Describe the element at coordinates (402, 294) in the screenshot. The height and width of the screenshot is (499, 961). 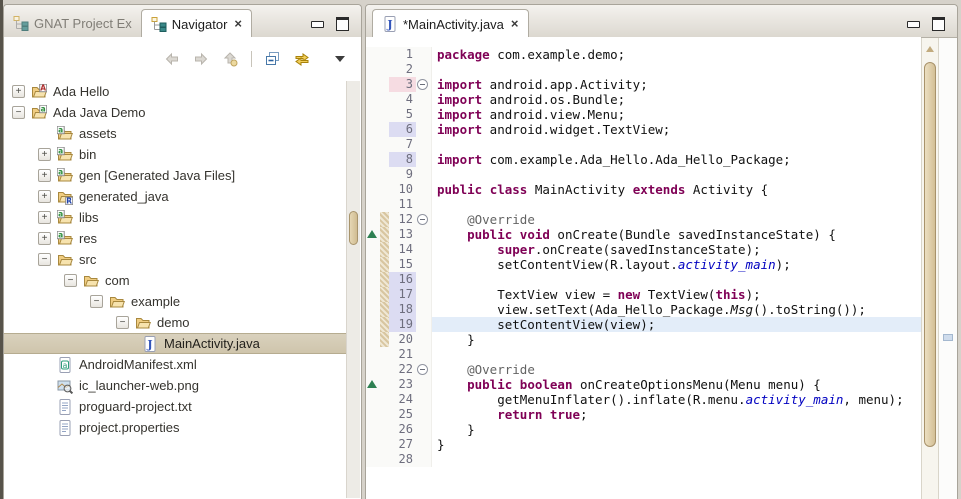
I see `line-number: 17` at that location.